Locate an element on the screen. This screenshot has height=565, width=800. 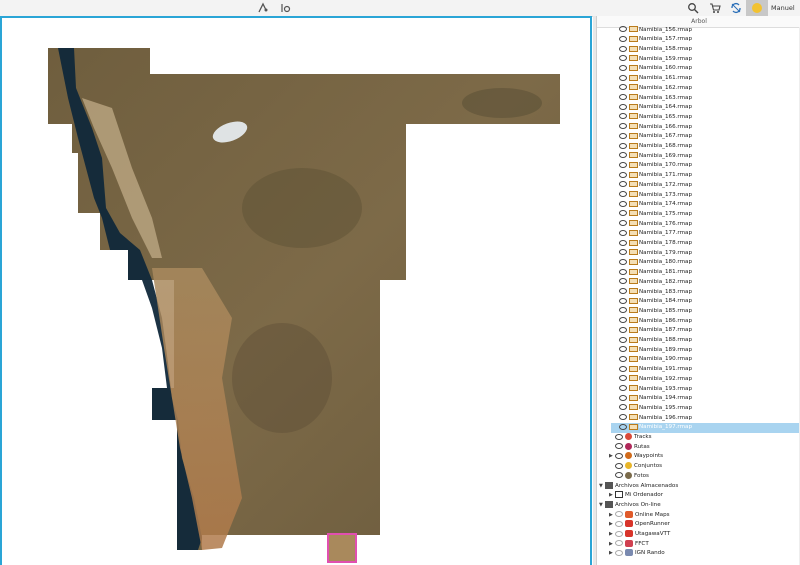
tree-map-item: Namibia_194.rmap is located at coordinates (655, 399).